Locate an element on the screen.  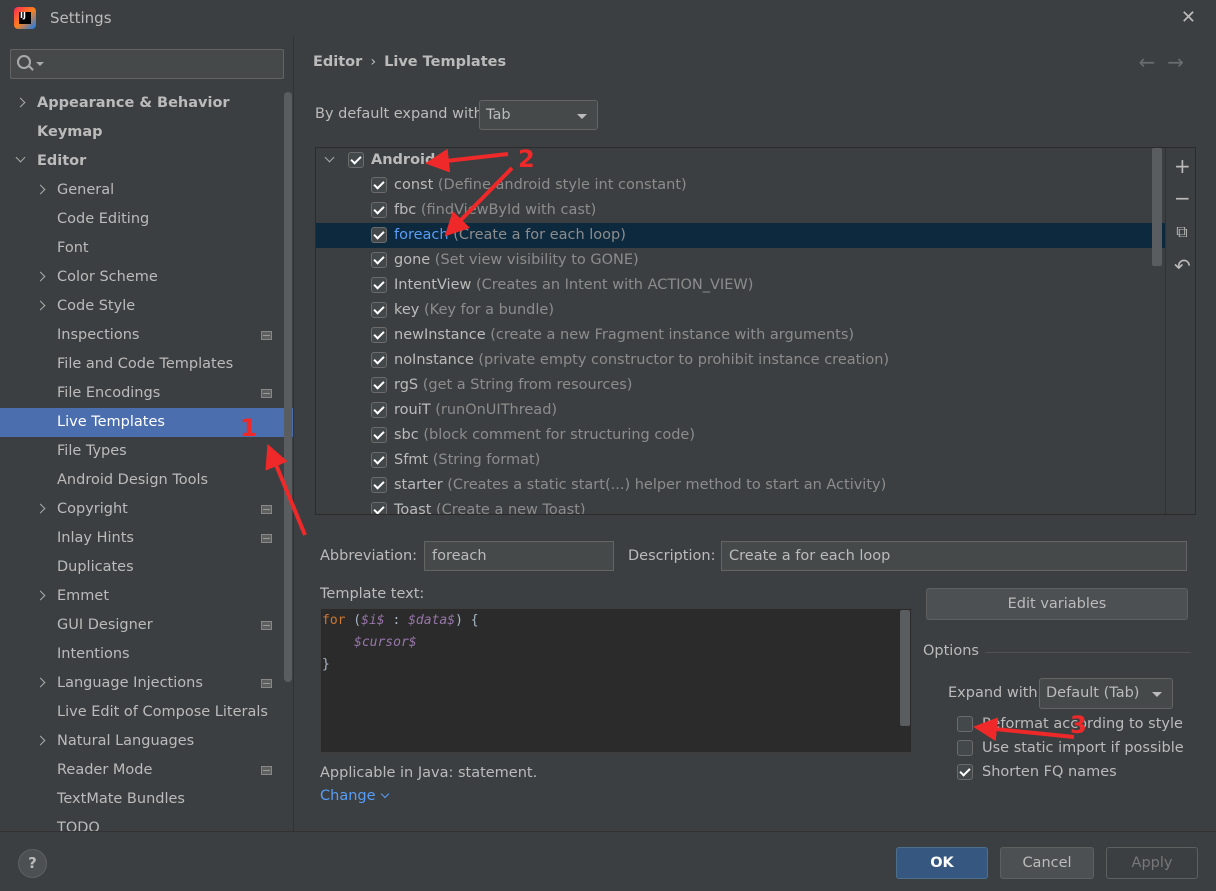
sidebar-item-intentions: Intentions is located at coordinates (146, 654).